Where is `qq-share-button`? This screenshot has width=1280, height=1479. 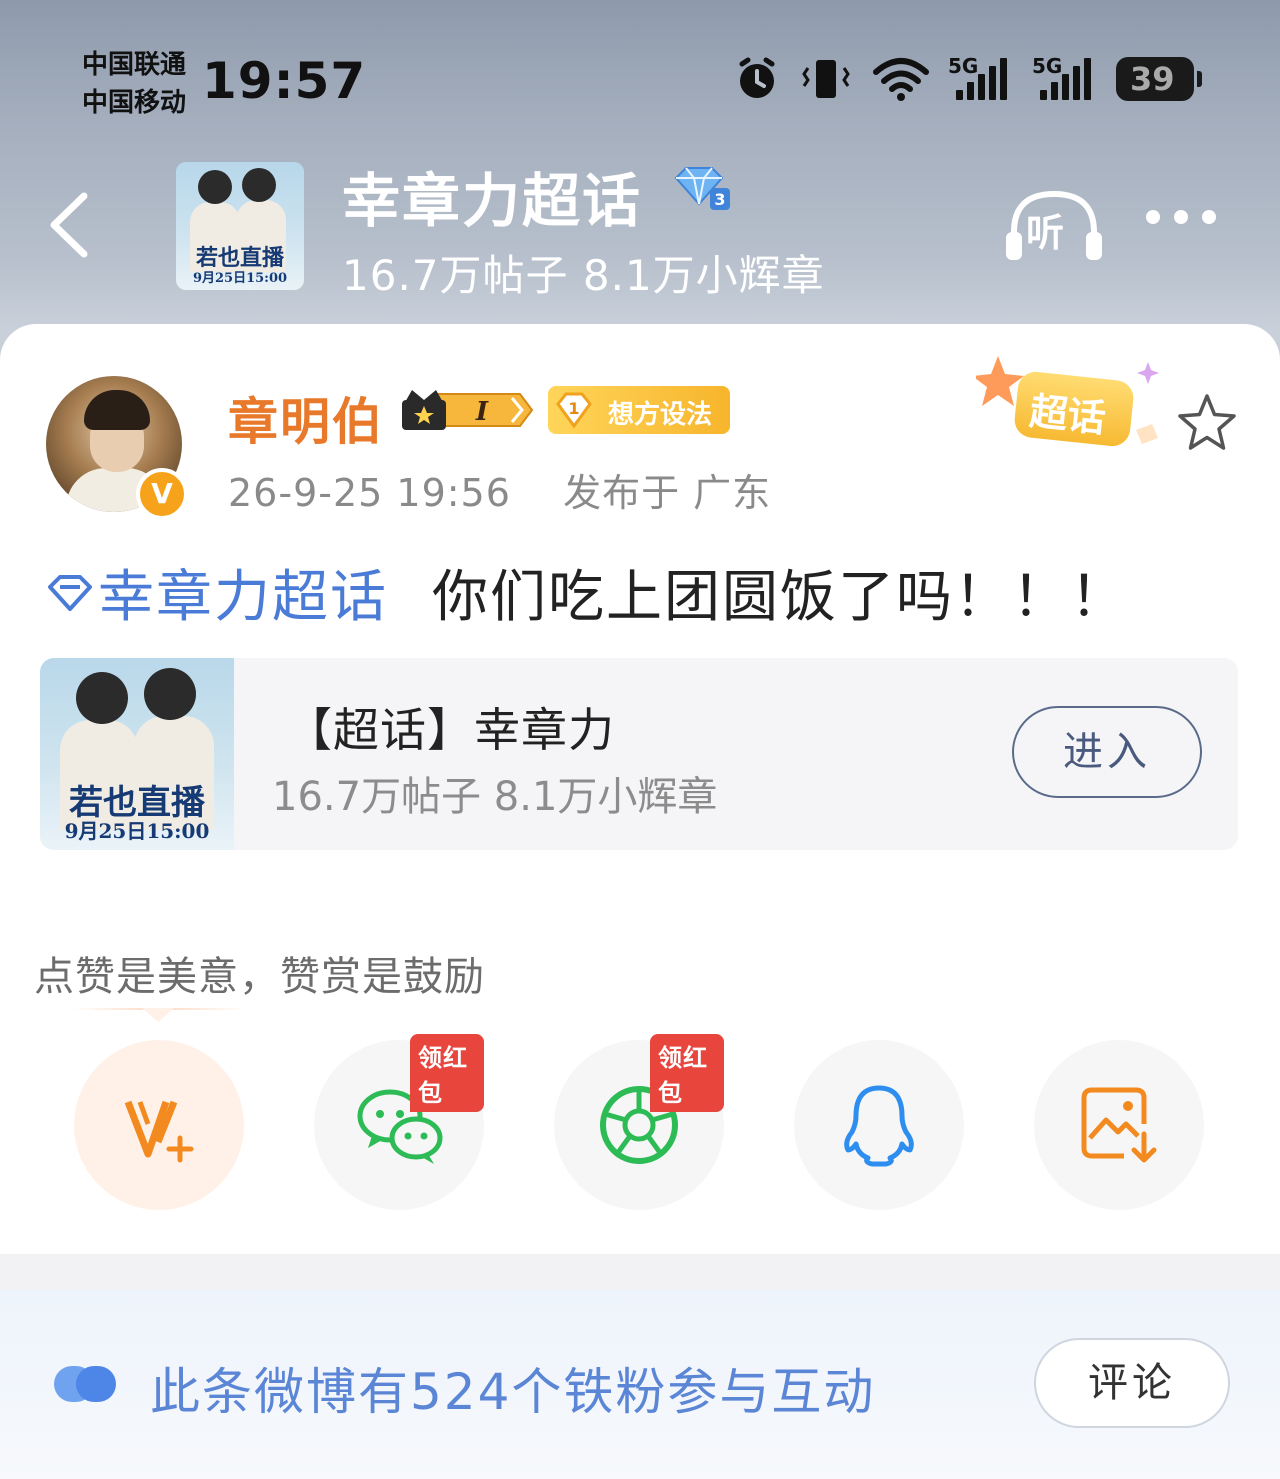 qq-share-button is located at coordinates (879, 1125).